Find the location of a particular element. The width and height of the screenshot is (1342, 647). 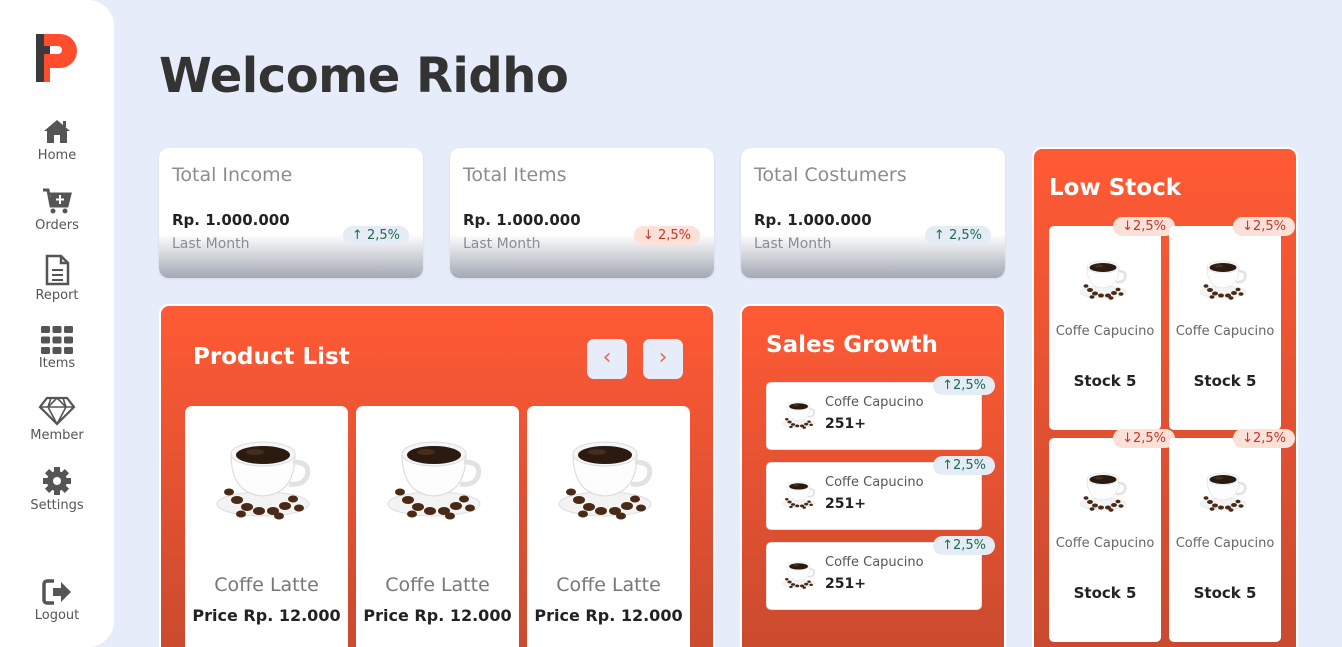

sidebar-item-settings: Settings is located at coordinates (57, 489).